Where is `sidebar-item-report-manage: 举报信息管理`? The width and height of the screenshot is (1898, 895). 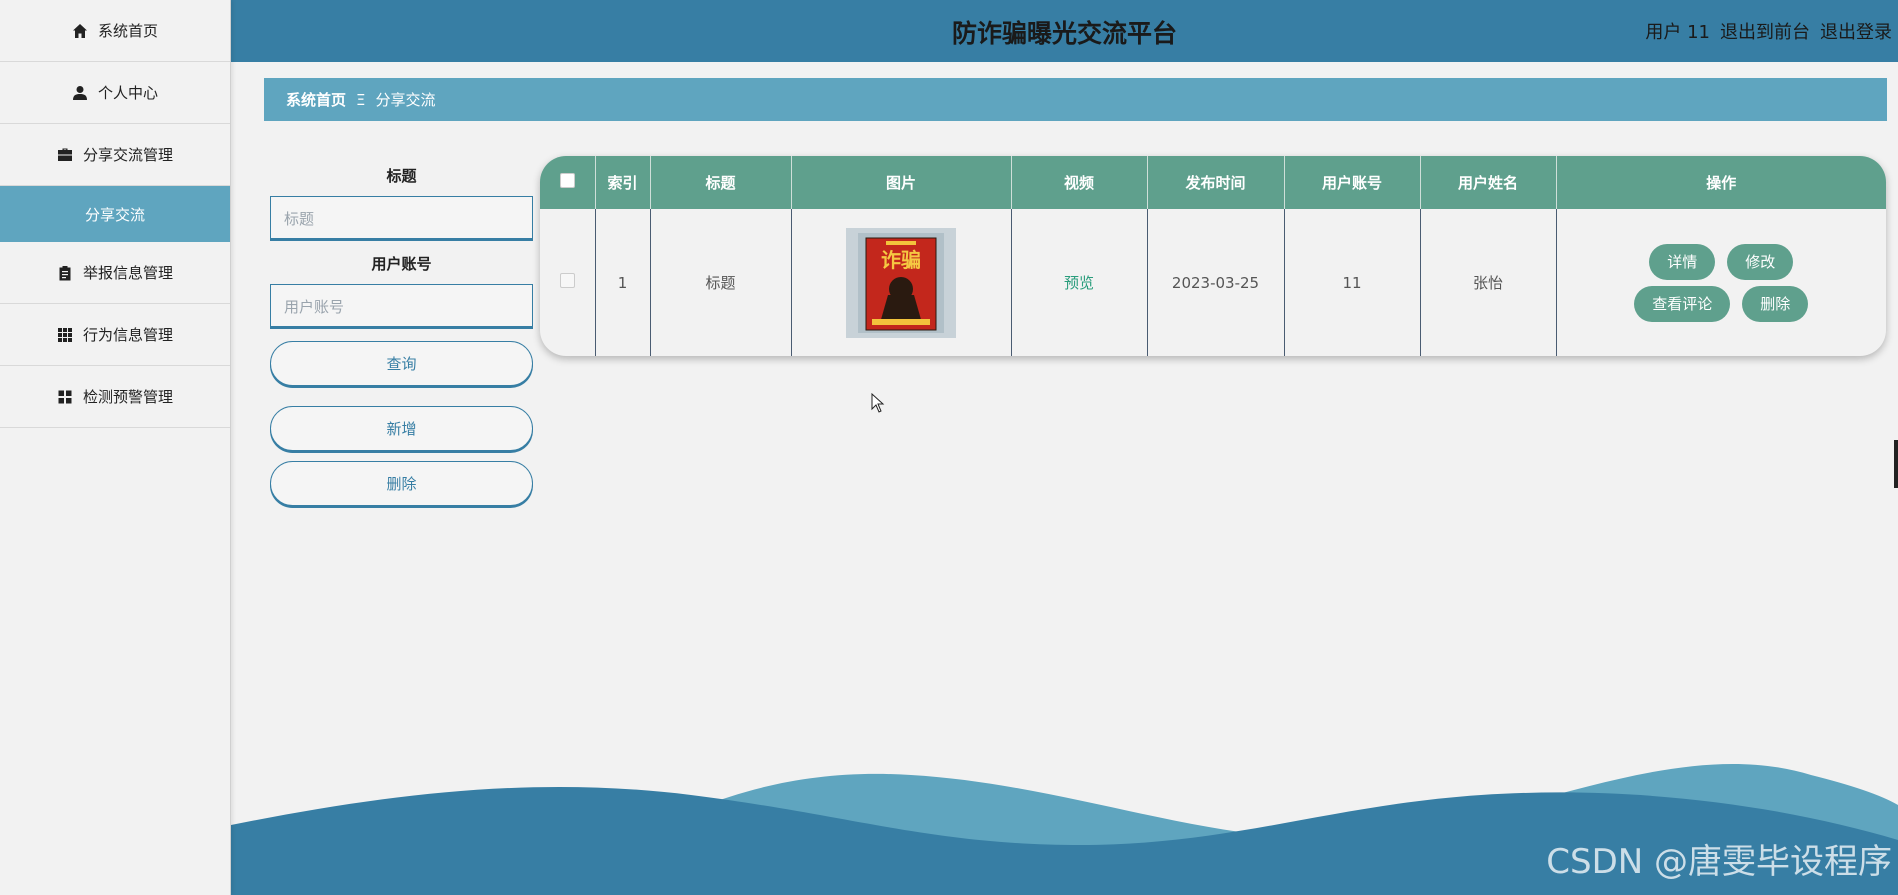
sidebar-item-report-manage: 举报信息管理 is located at coordinates (115, 273).